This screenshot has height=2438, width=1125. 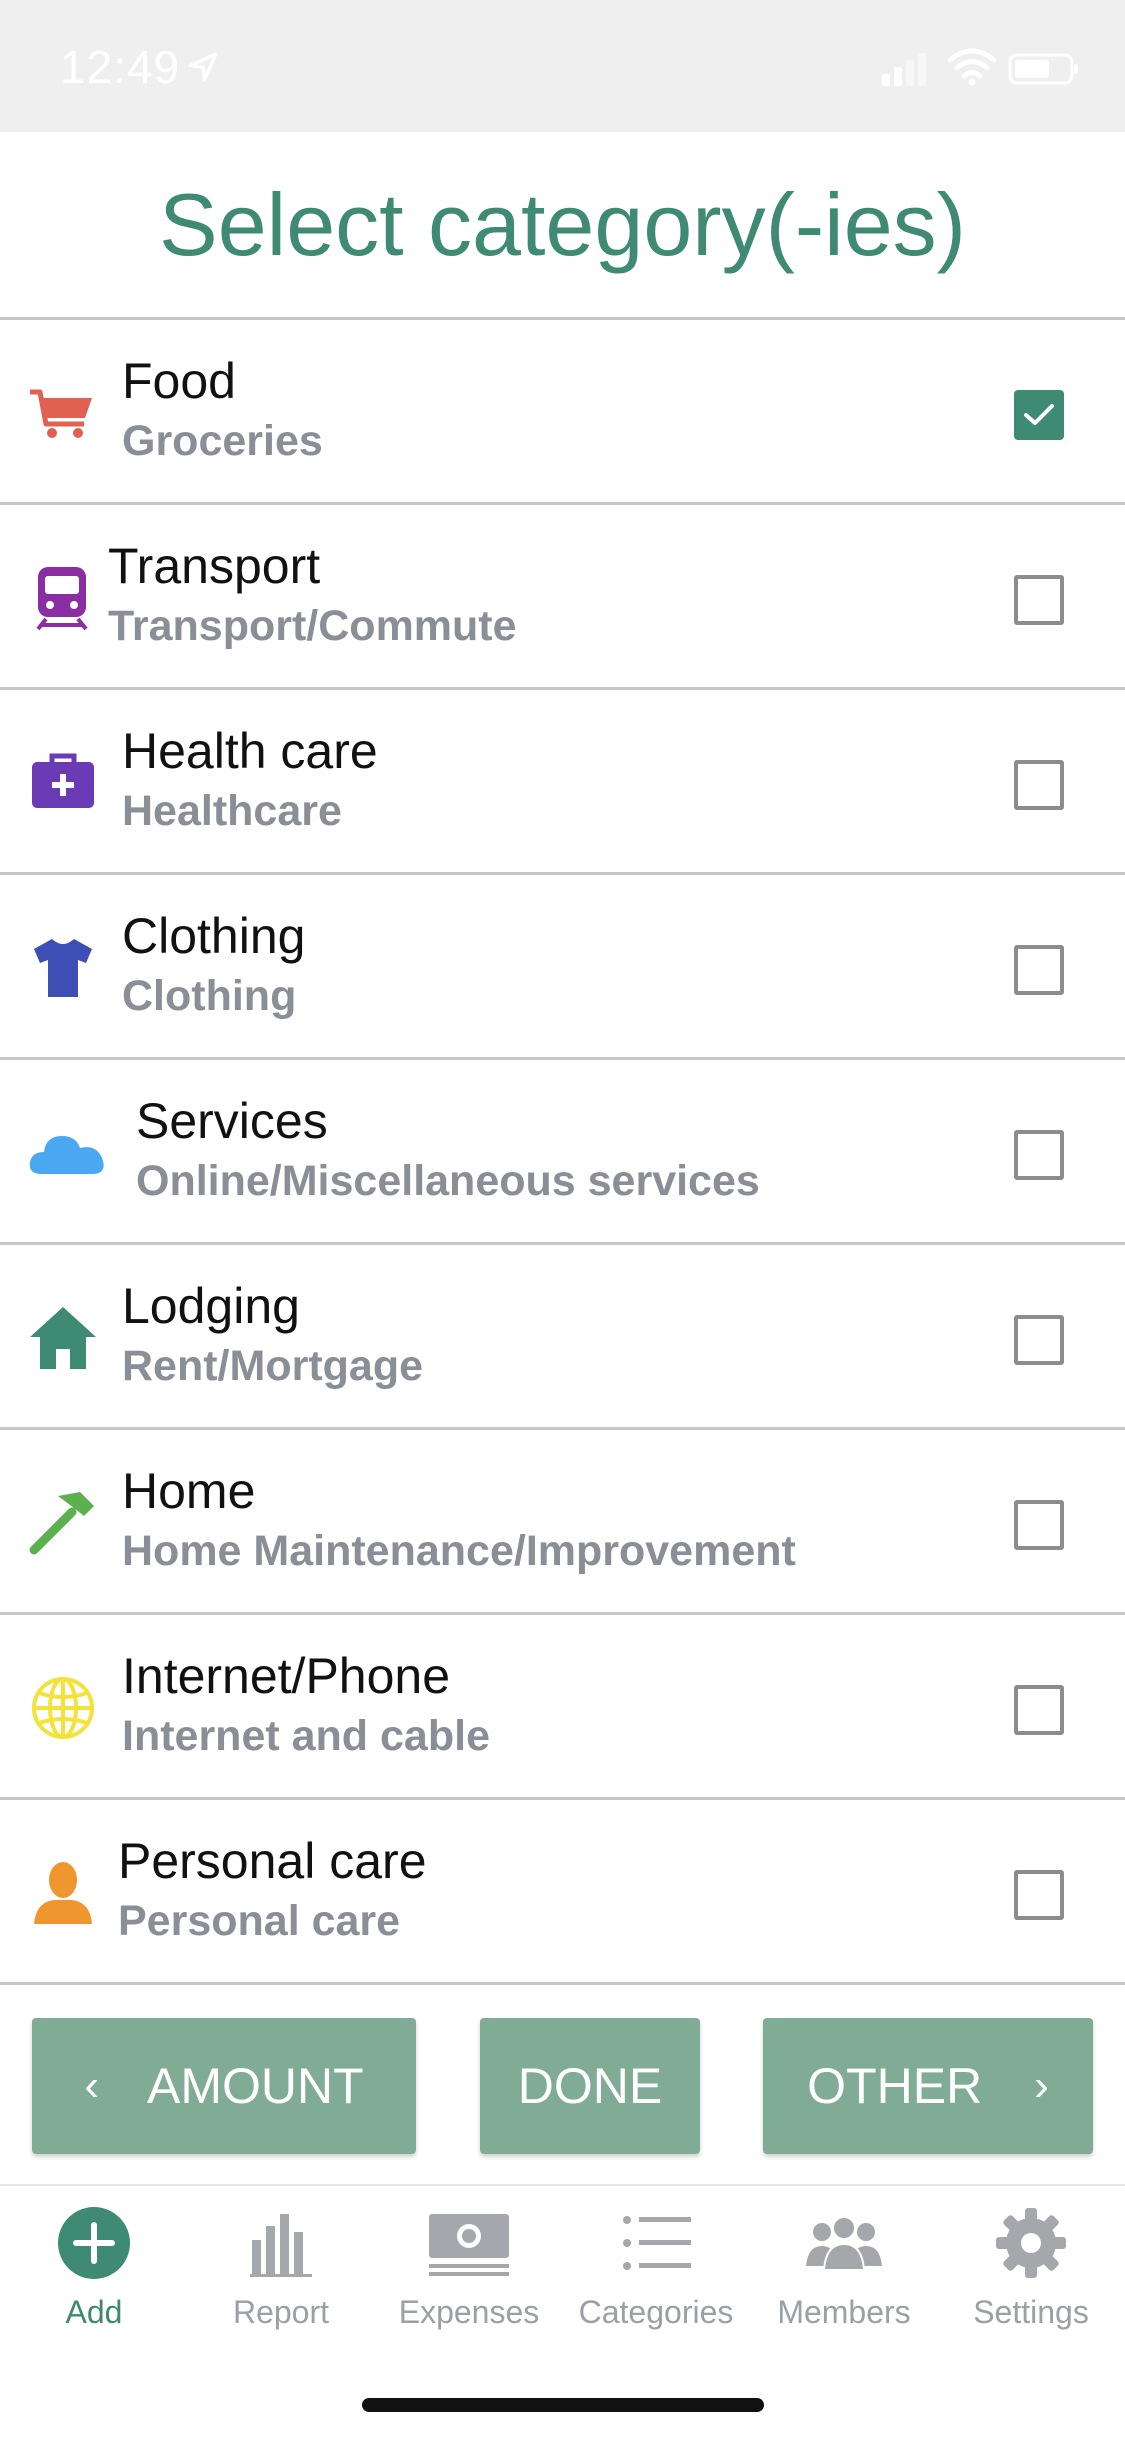 I want to click on category-name: Transport, so click(x=214, y=566).